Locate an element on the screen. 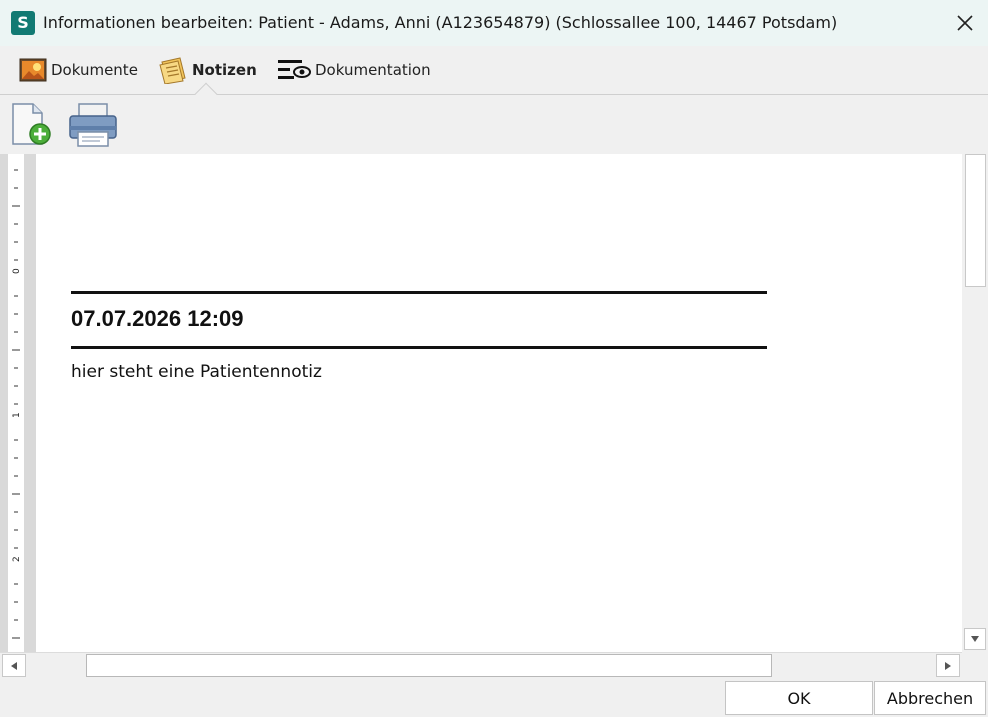 The width and height of the screenshot is (988, 717). scroll-right-button is located at coordinates (948, 665).